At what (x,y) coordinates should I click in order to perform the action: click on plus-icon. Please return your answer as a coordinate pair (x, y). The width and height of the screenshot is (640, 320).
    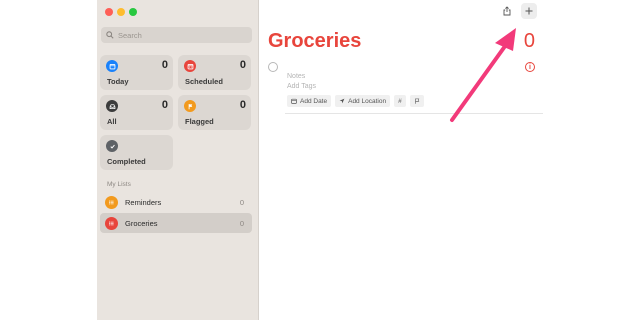
    Looking at the image, I should click on (529, 11).